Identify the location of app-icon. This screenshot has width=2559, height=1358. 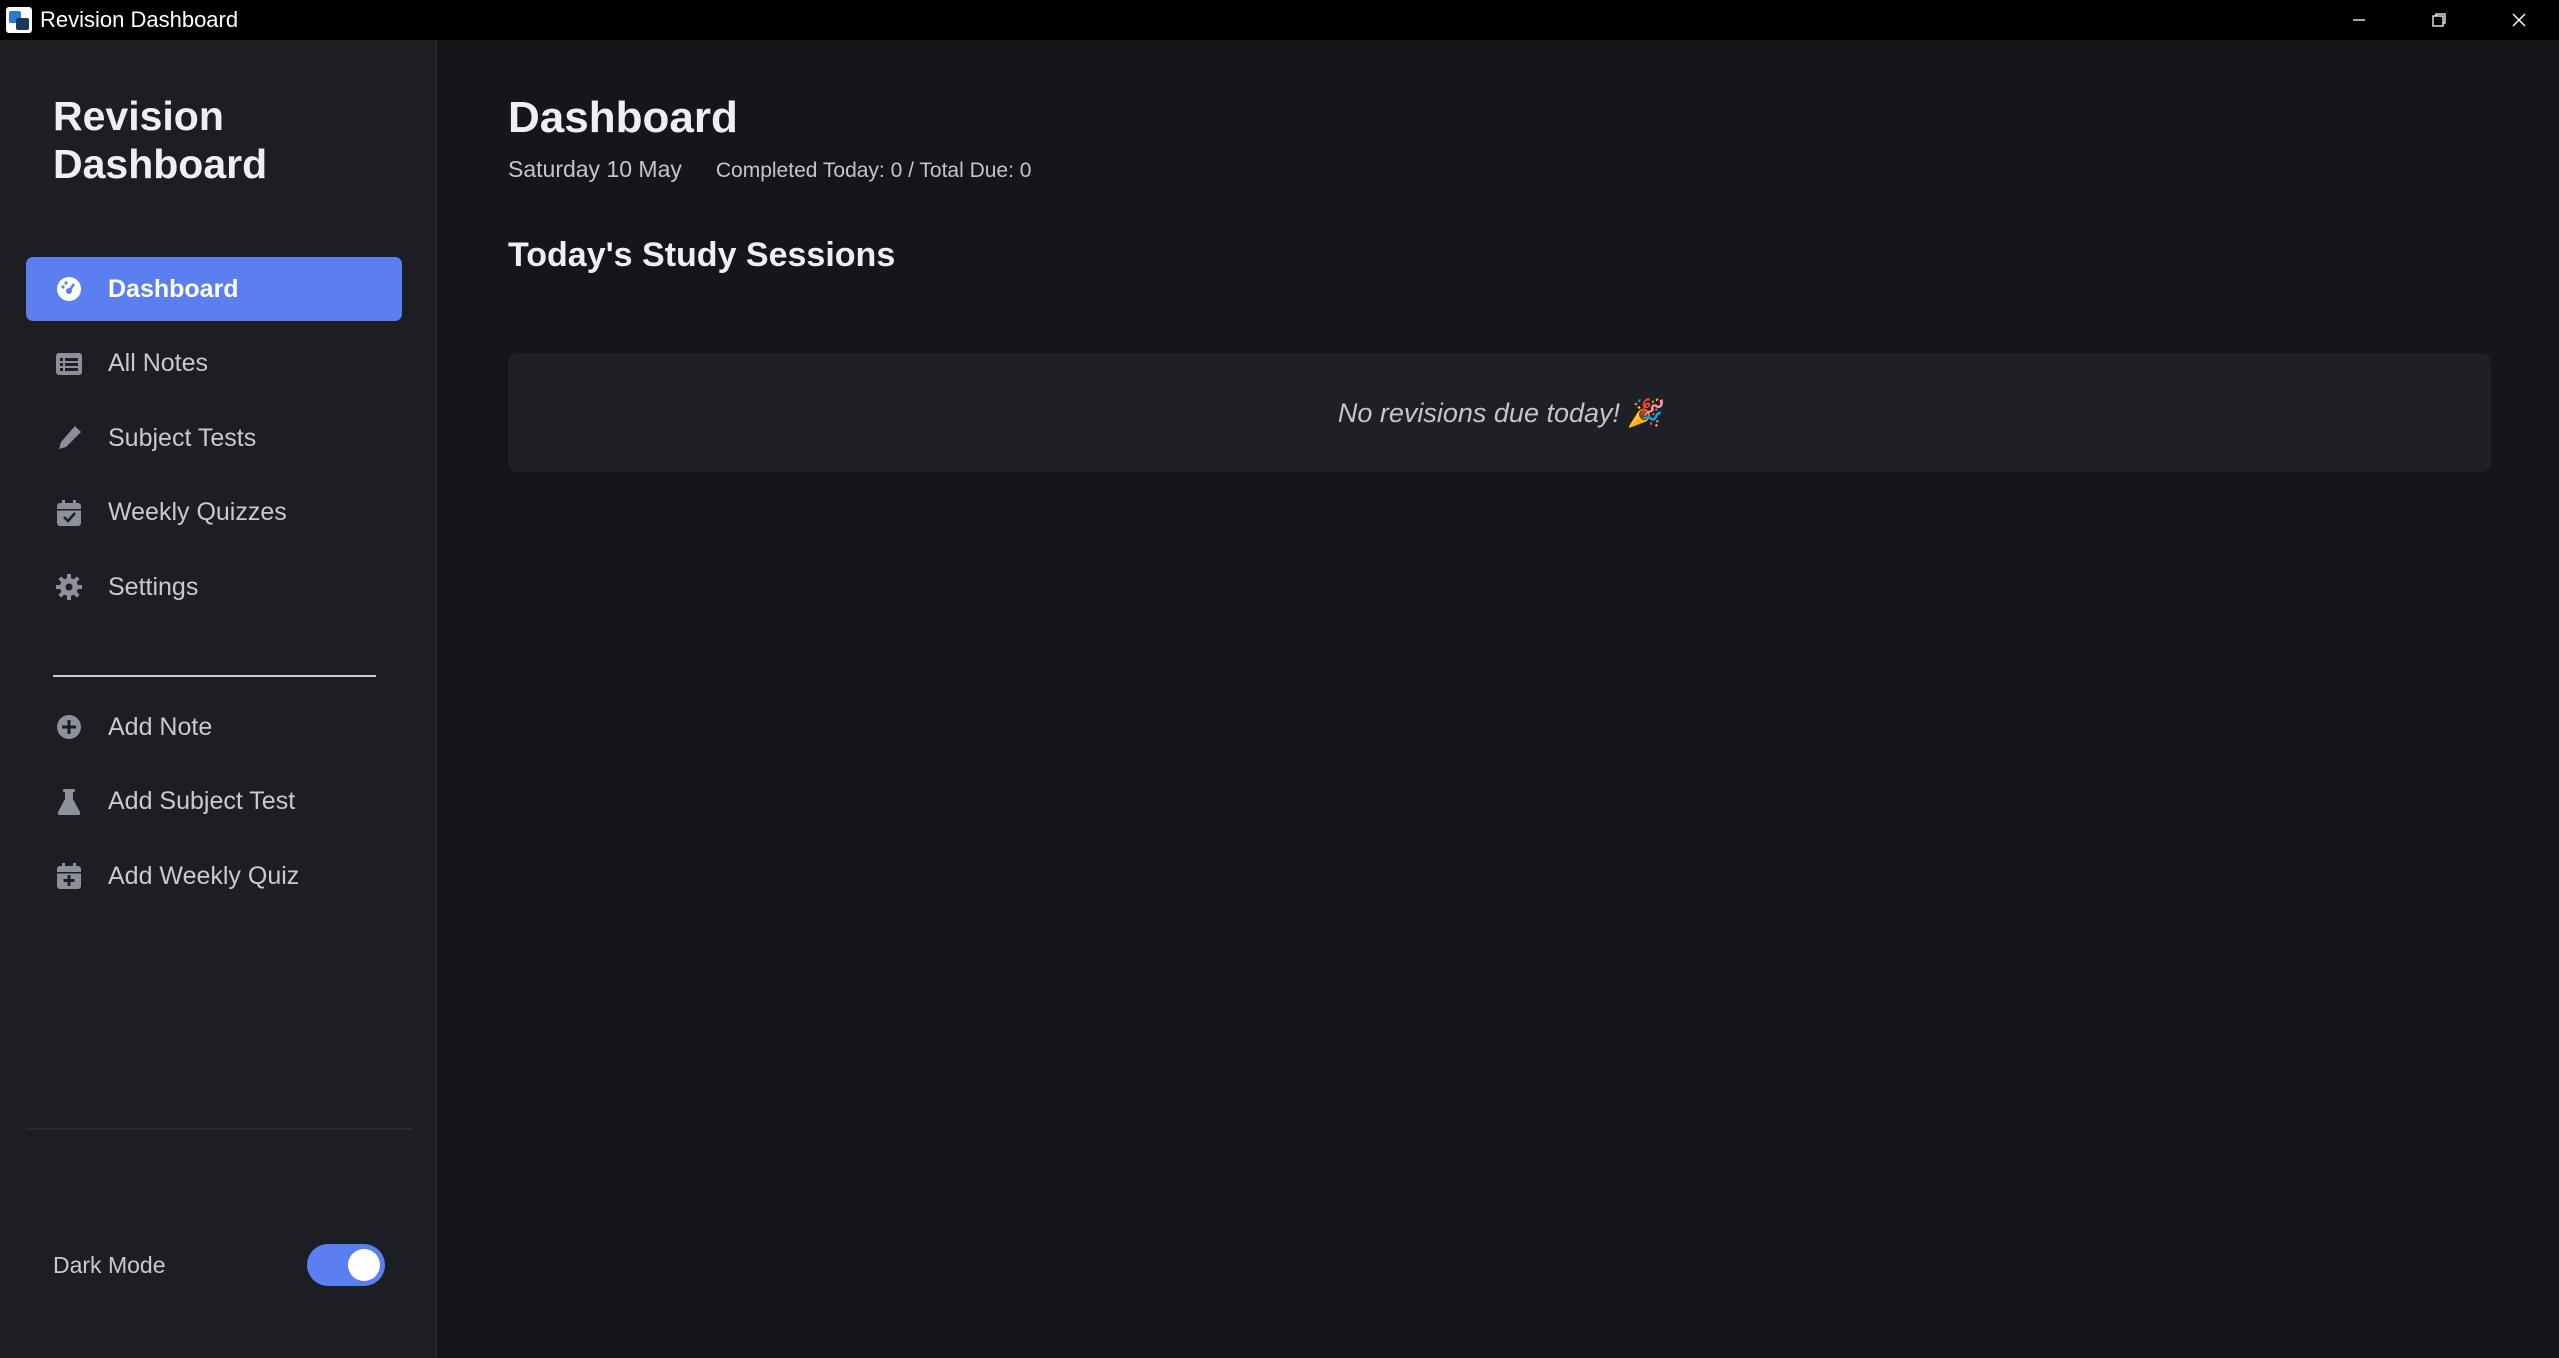
(19, 20).